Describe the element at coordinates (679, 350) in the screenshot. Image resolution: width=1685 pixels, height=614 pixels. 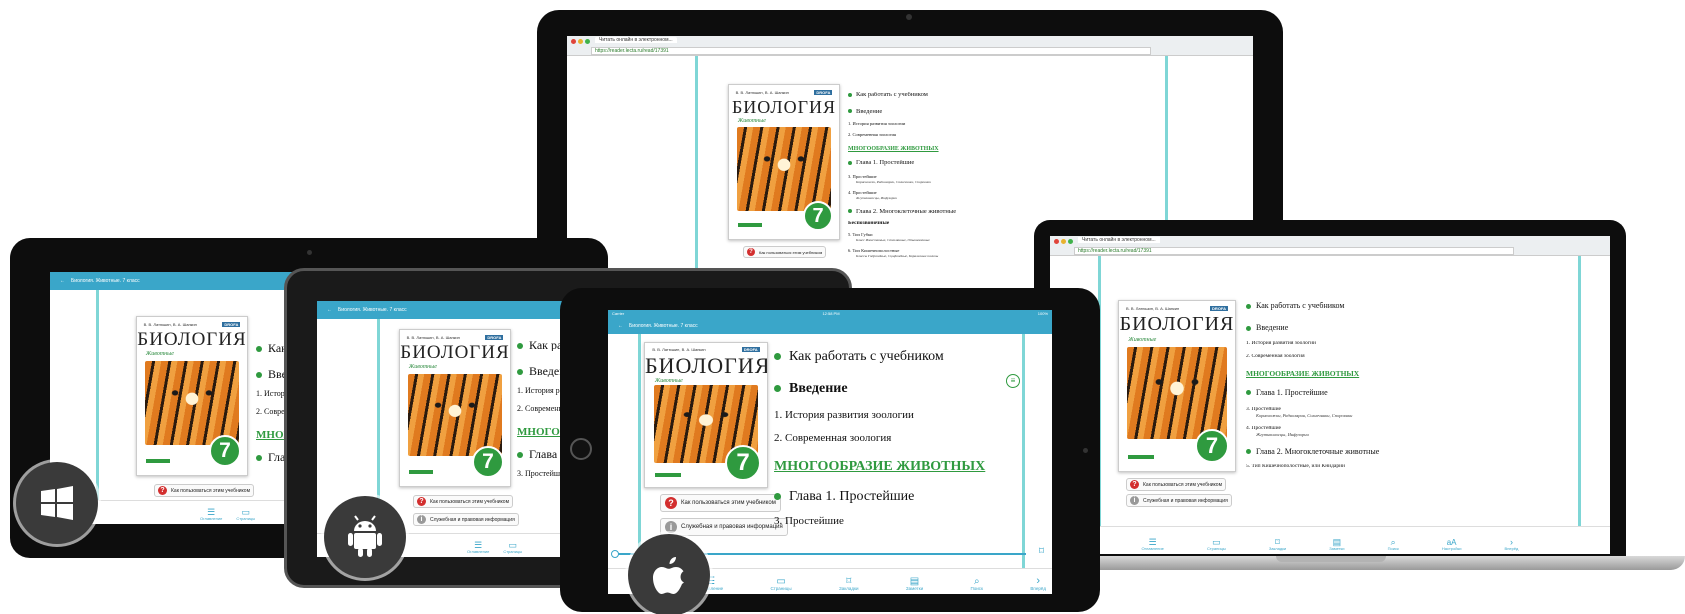
I see `cover-authors: В. В. Латюшин, В. А. Шапкин` at that location.